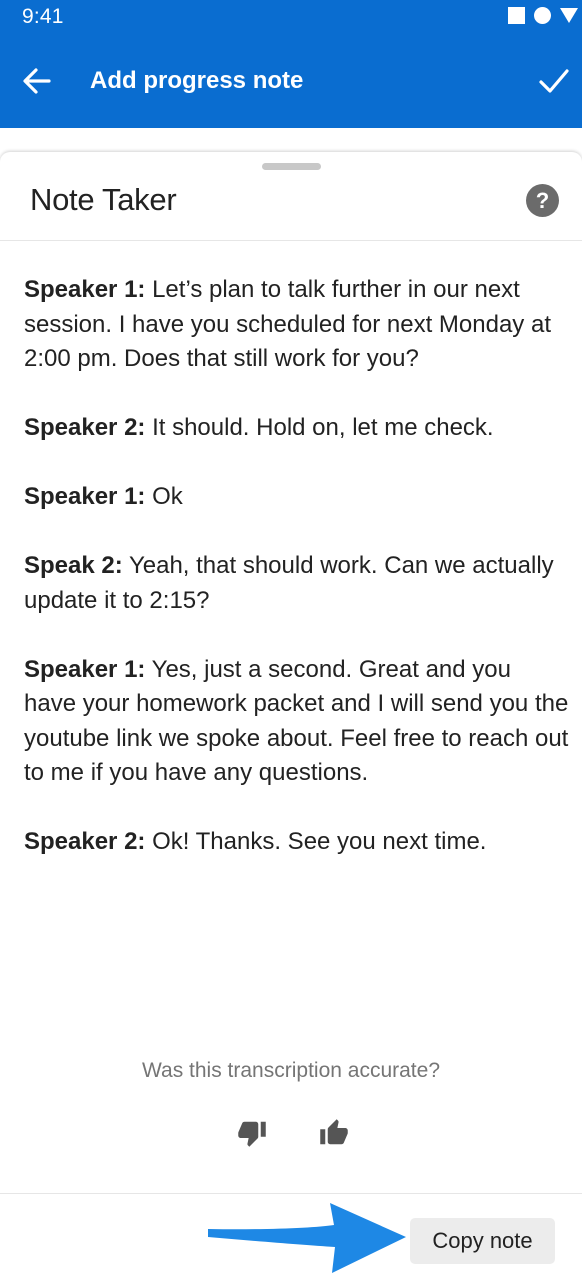 Image resolution: width=582 pixels, height=1276 pixels. What do you see at coordinates (43, 16) in the screenshot?
I see `status-time: 9:41` at bounding box center [43, 16].